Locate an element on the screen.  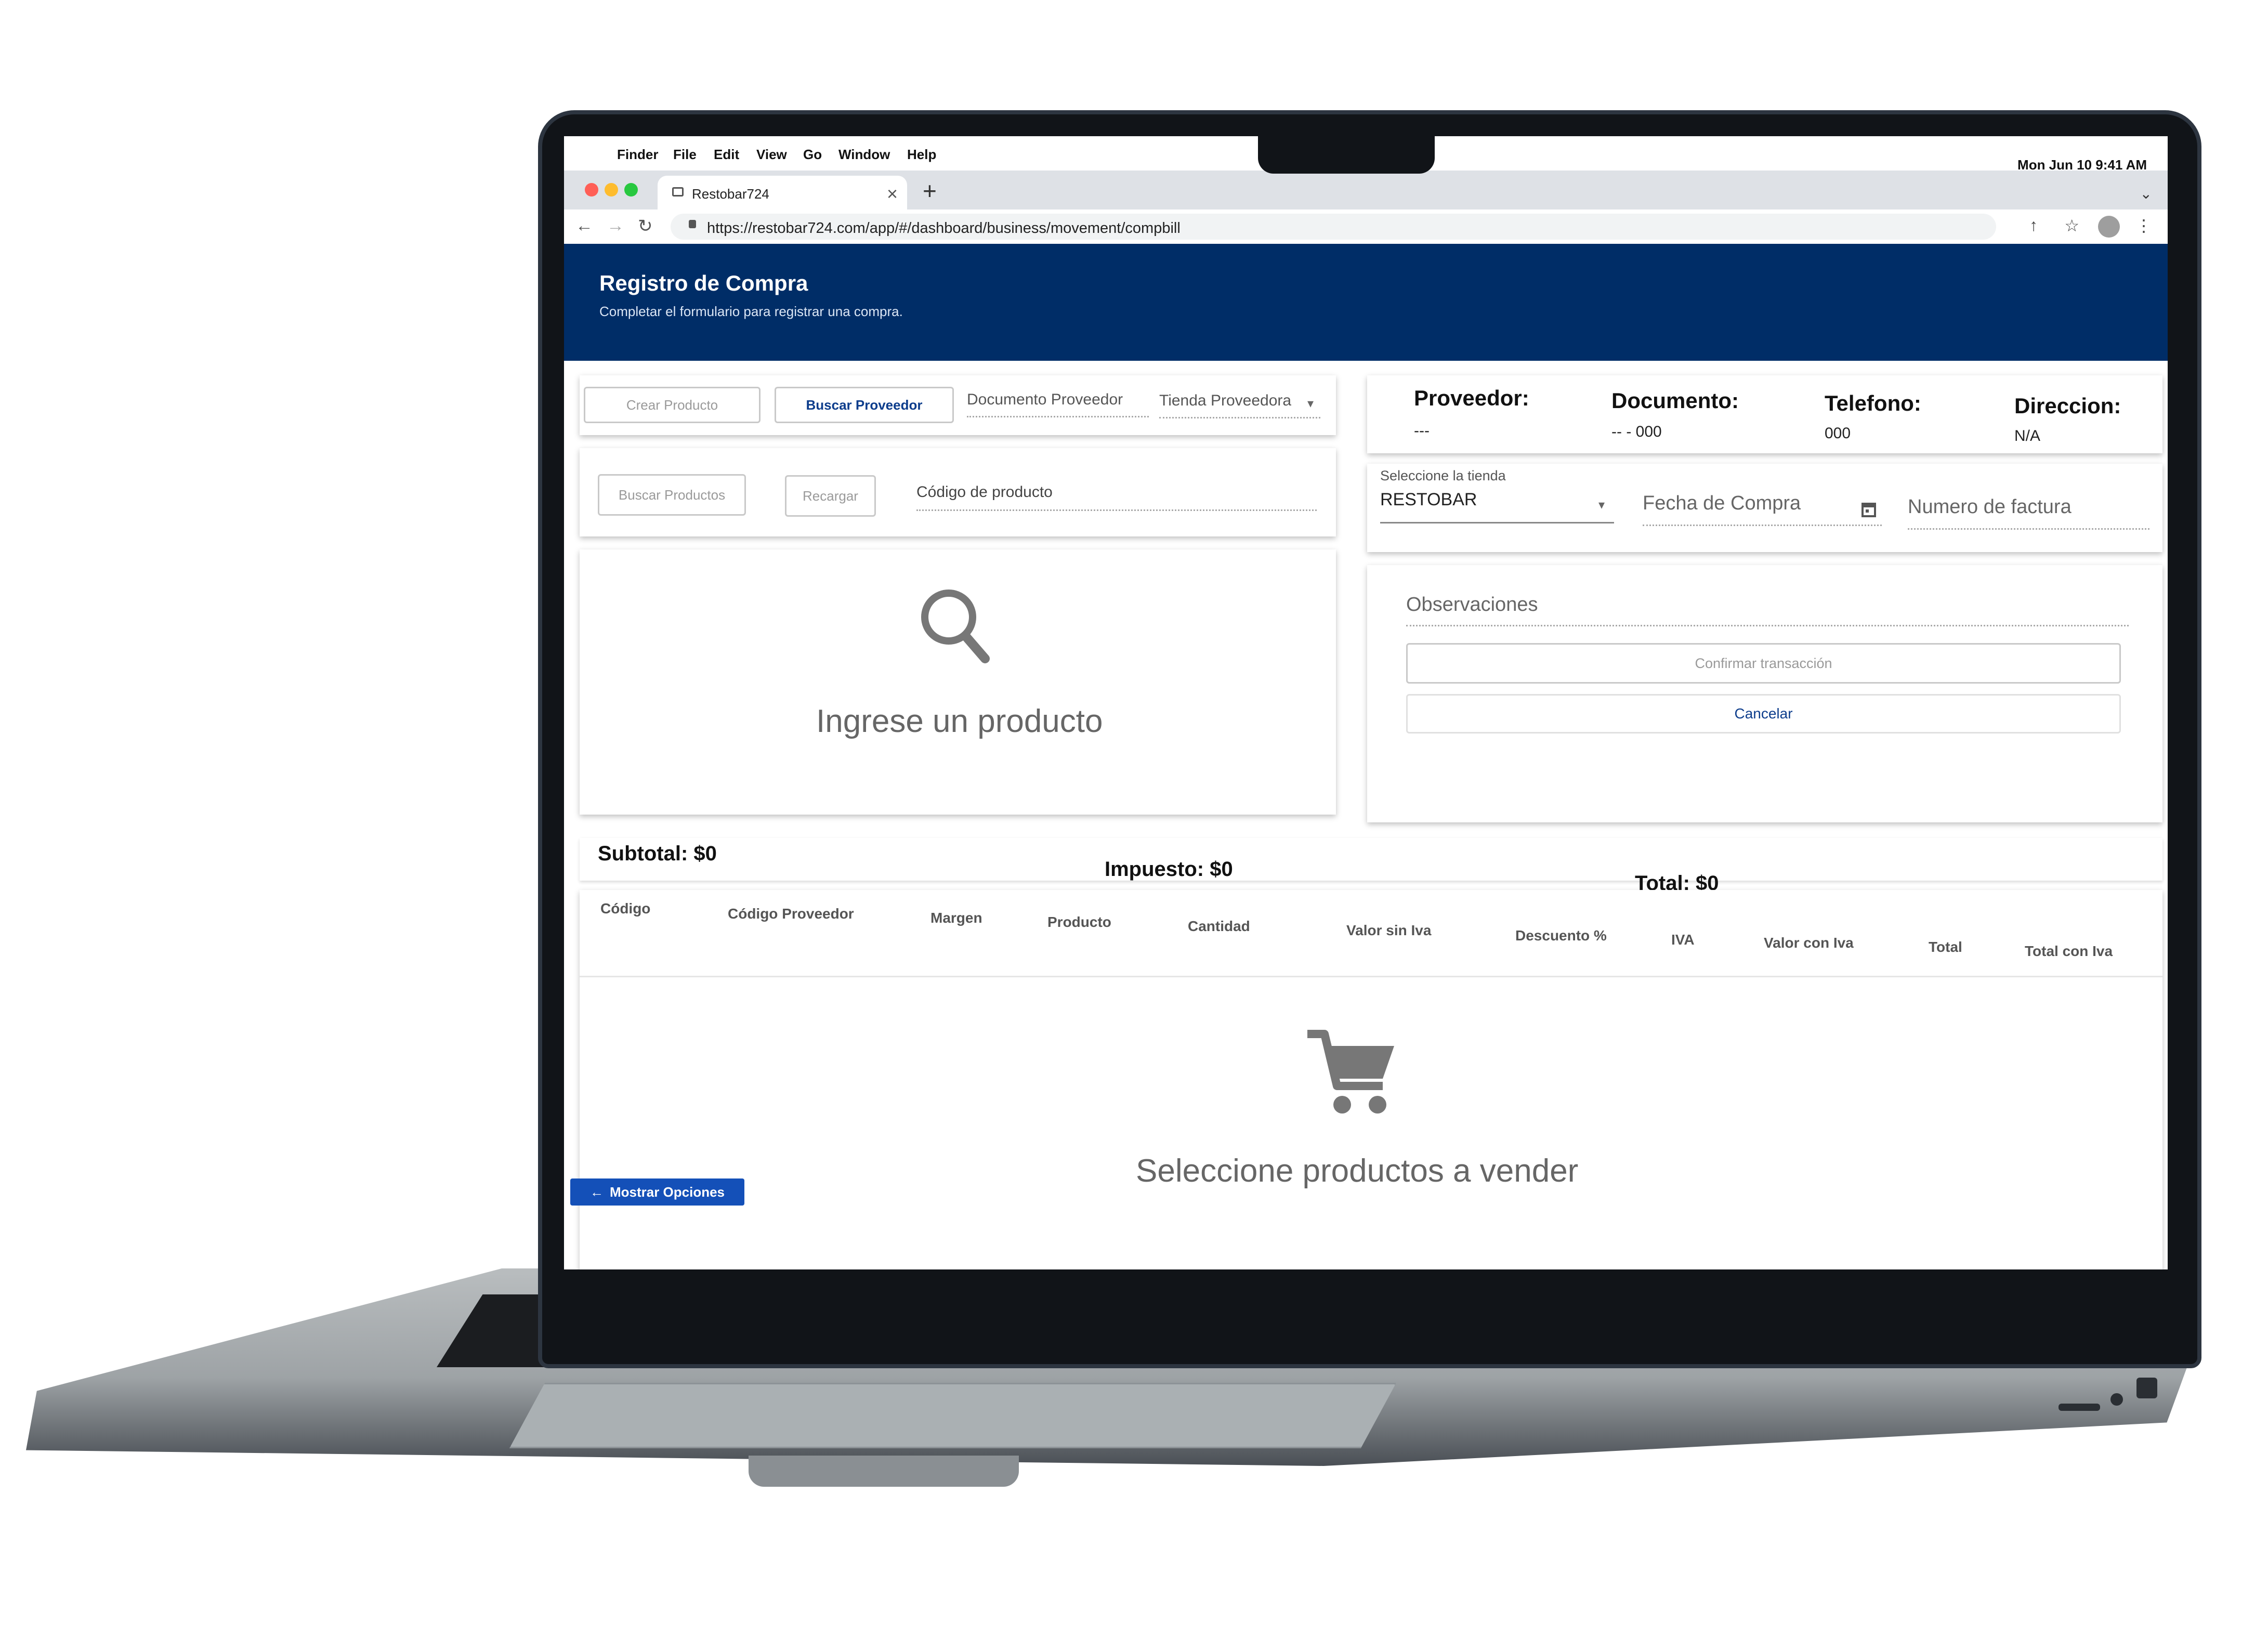
numero-factura-input: Numero de factura is located at coordinates (2029, 513).